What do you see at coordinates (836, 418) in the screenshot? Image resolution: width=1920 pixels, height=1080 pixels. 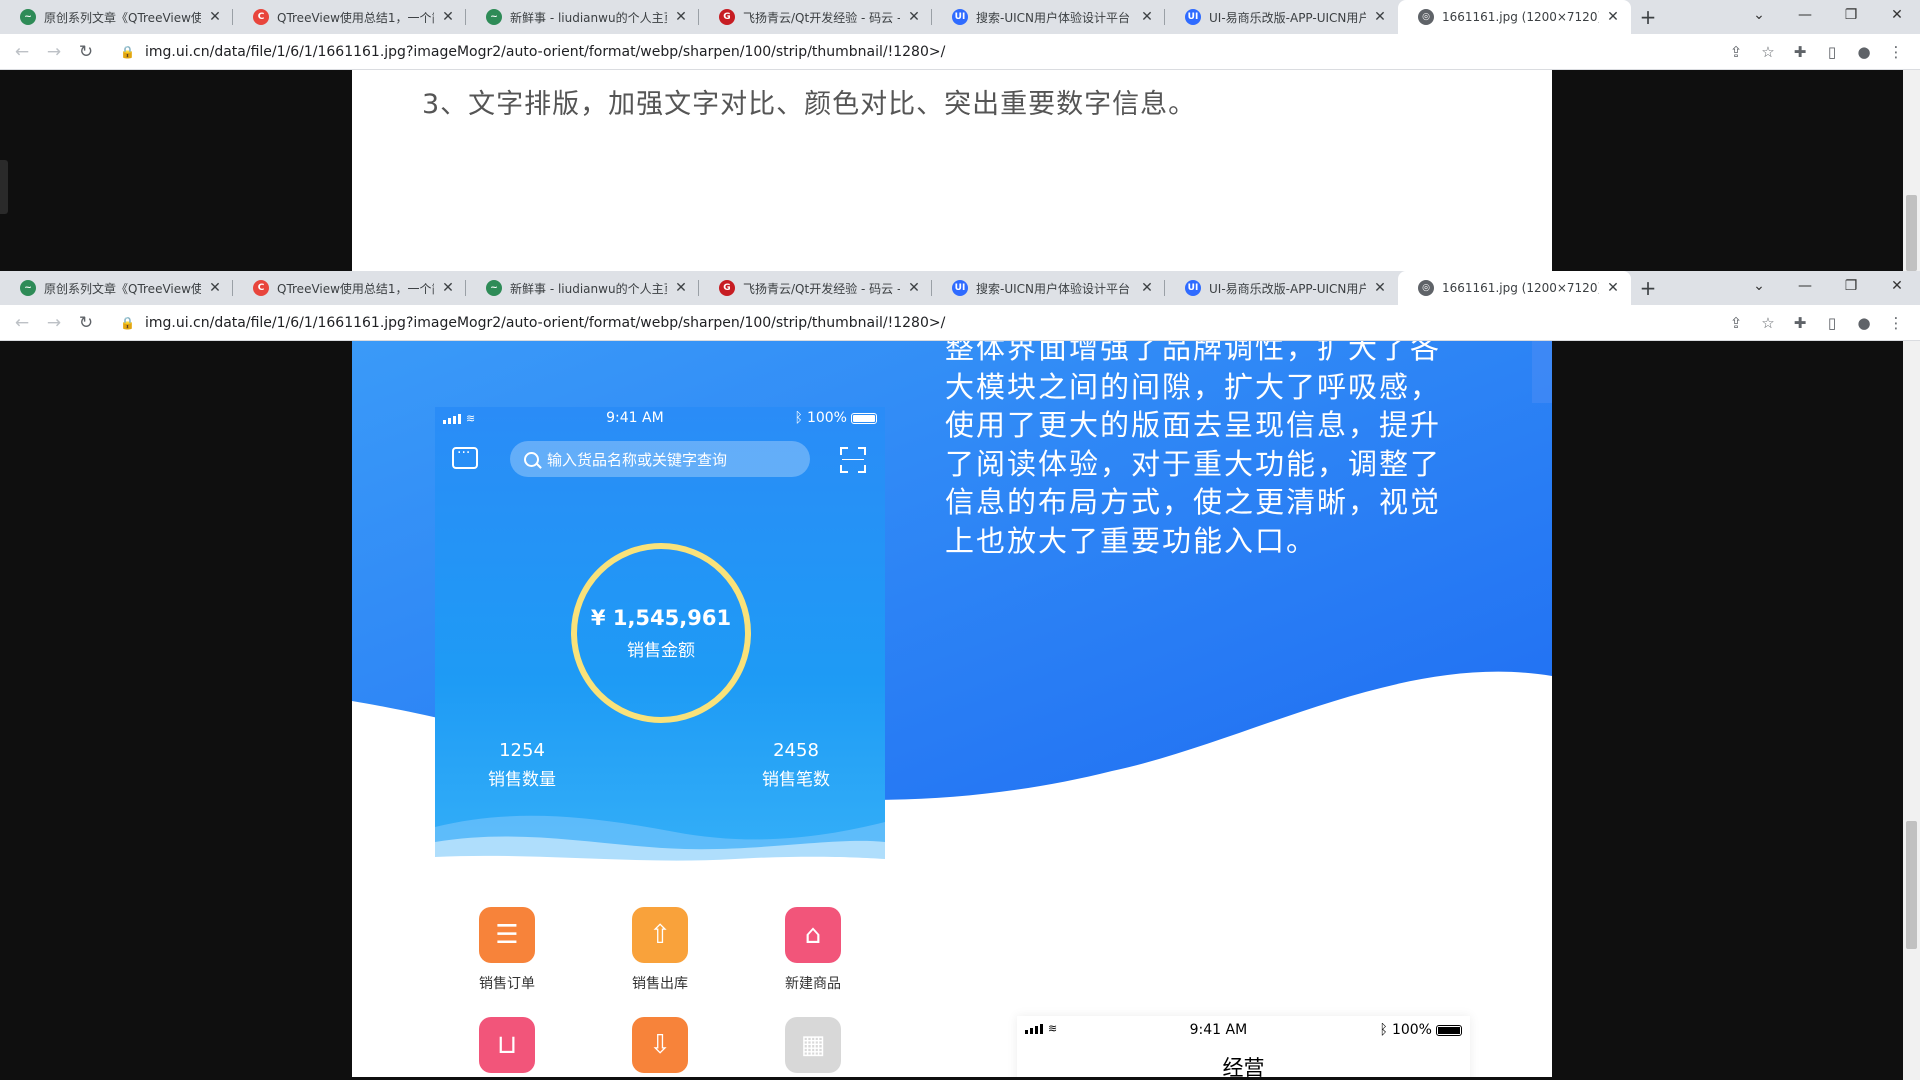 I see `battery-indicator: ᛒ 100%` at bounding box center [836, 418].